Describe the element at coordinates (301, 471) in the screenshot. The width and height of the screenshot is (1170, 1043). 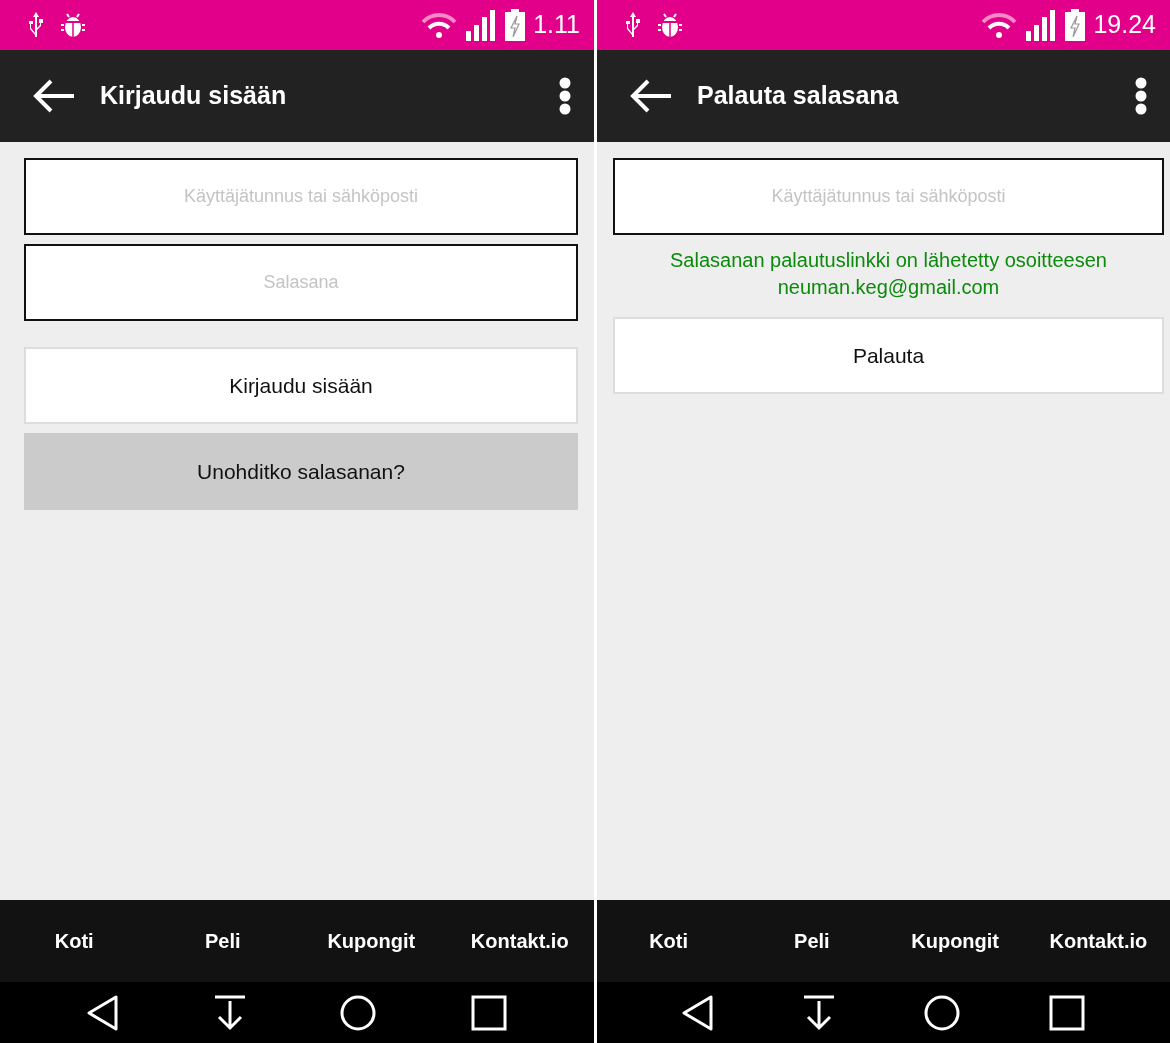
I see `link-button: Unohditko salasanan?` at that location.